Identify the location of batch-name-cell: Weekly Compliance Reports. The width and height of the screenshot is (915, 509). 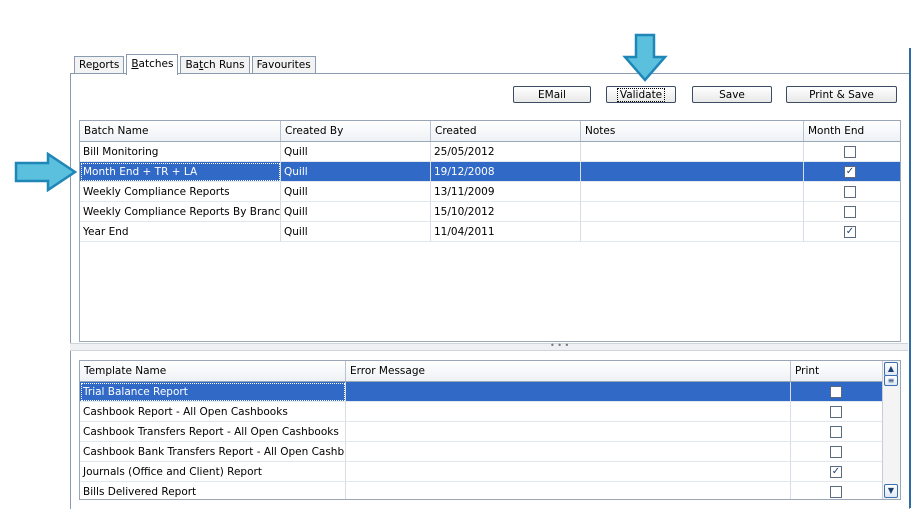
(180, 192).